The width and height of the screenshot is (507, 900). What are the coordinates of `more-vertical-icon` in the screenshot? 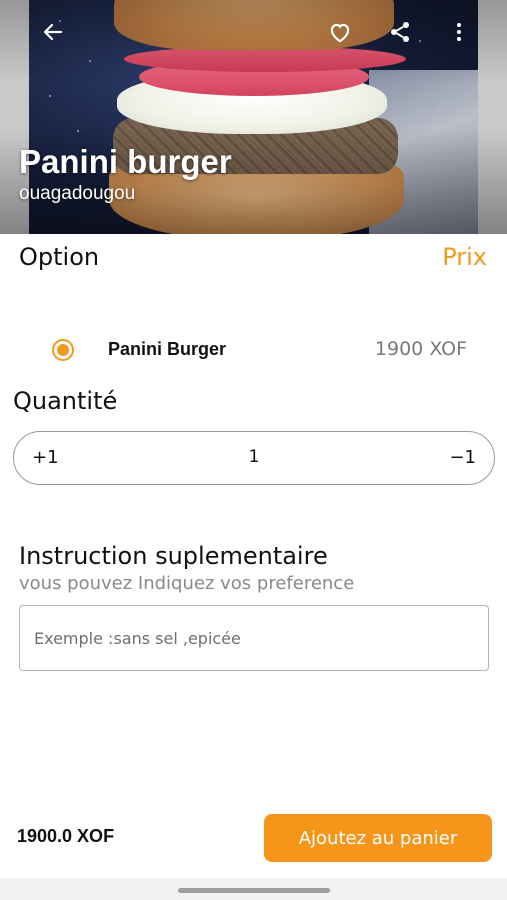 It's located at (459, 32).